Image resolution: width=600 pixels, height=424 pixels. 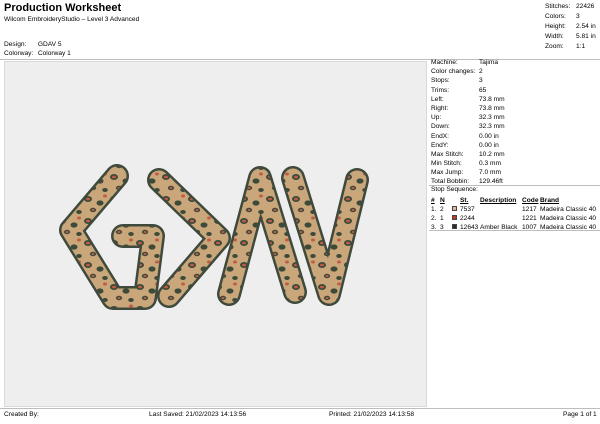 What do you see at coordinates (515, 127) in the screenshot?
I see `info-row: Down: 32.3 mm` at bounding box center [515, 127].